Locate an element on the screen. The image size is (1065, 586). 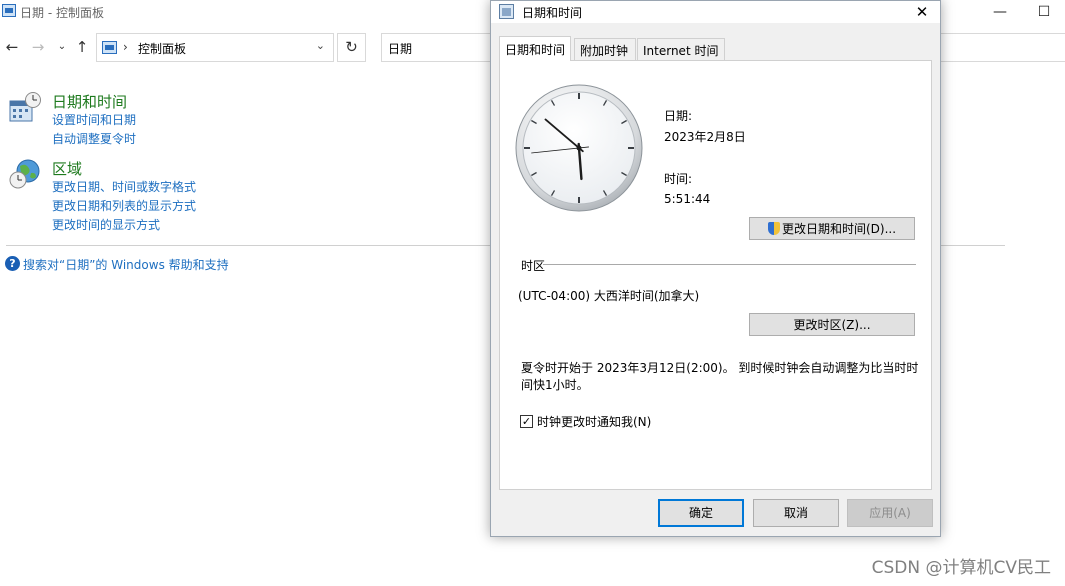
up-arrow-icon: ↑ is located at coordinates (82, 47).